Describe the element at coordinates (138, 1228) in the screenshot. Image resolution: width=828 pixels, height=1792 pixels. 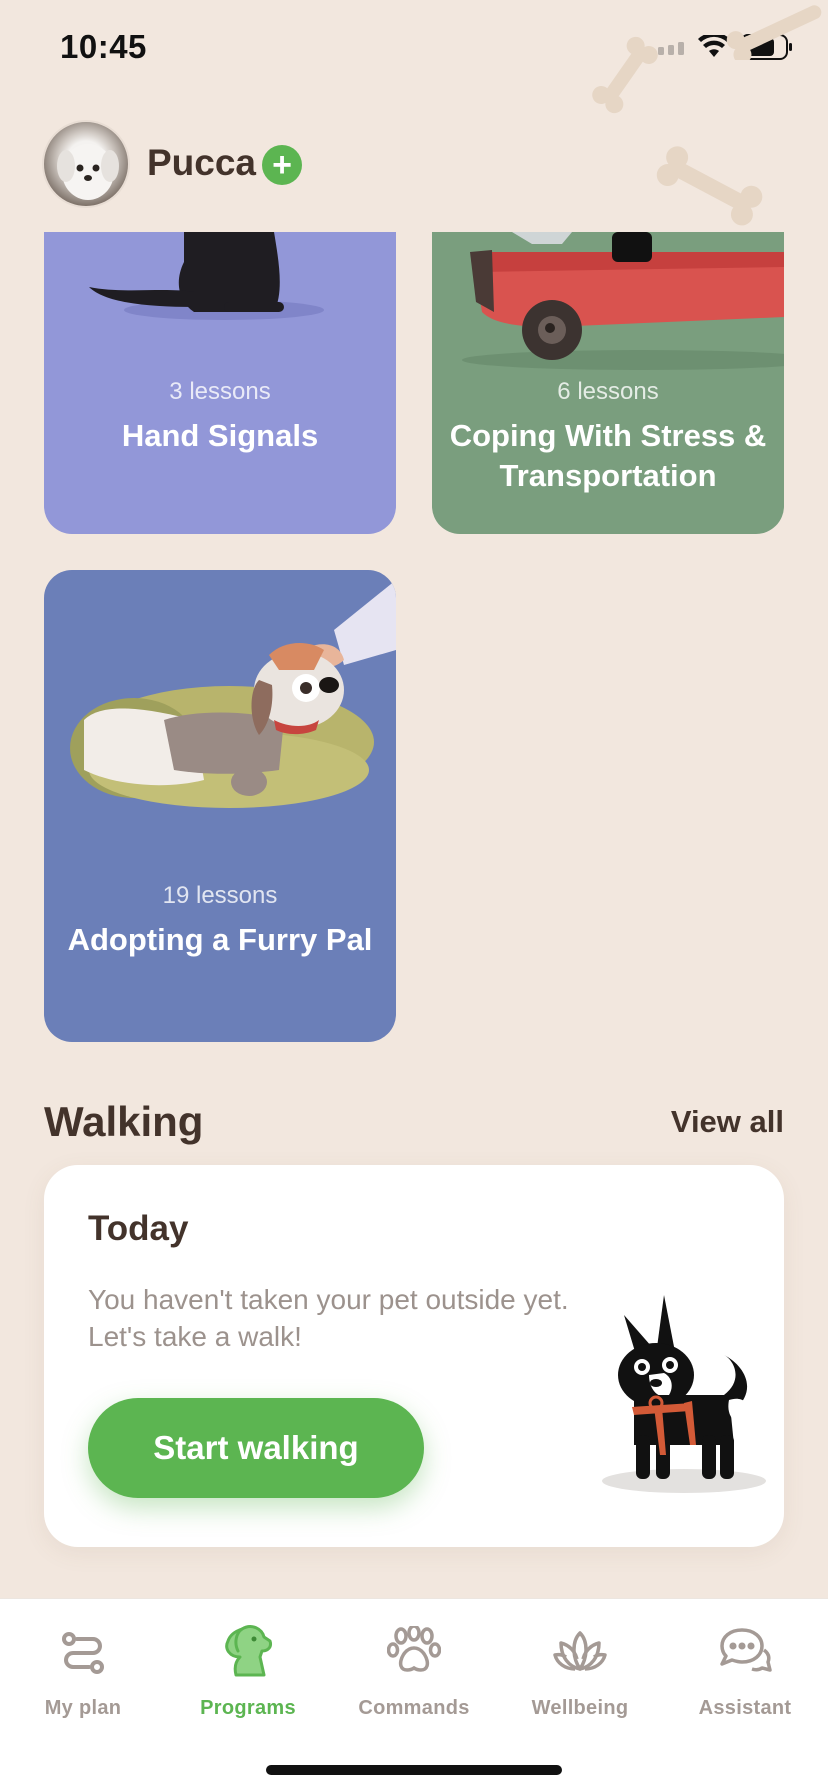
I see `walk-card-title: Today` at that location.